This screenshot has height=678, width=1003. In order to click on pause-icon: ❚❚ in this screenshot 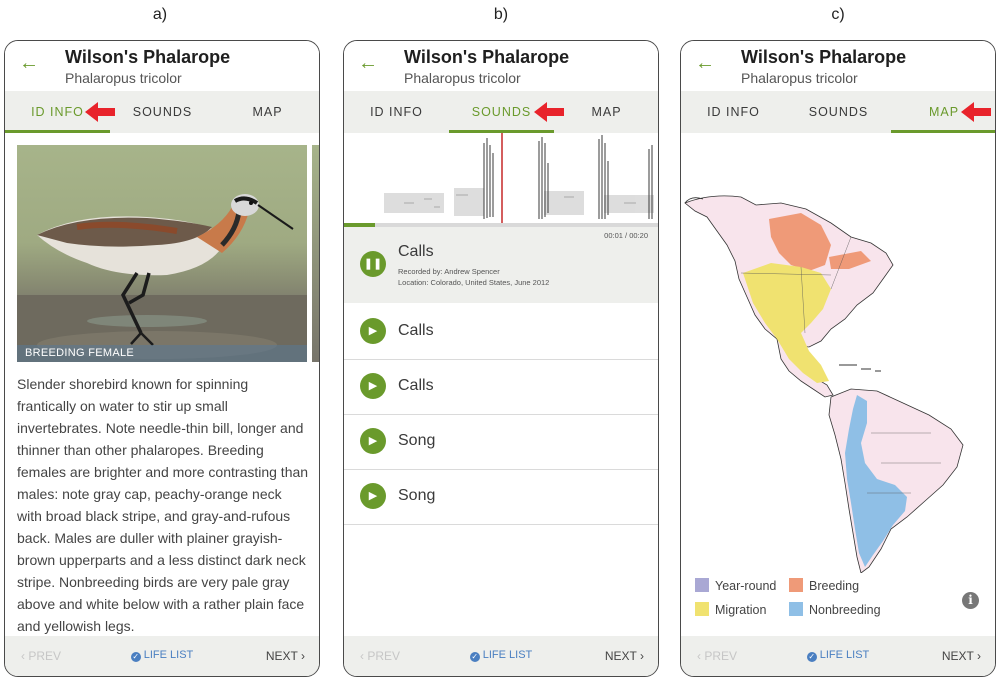, I will do `click(373, 264)`.